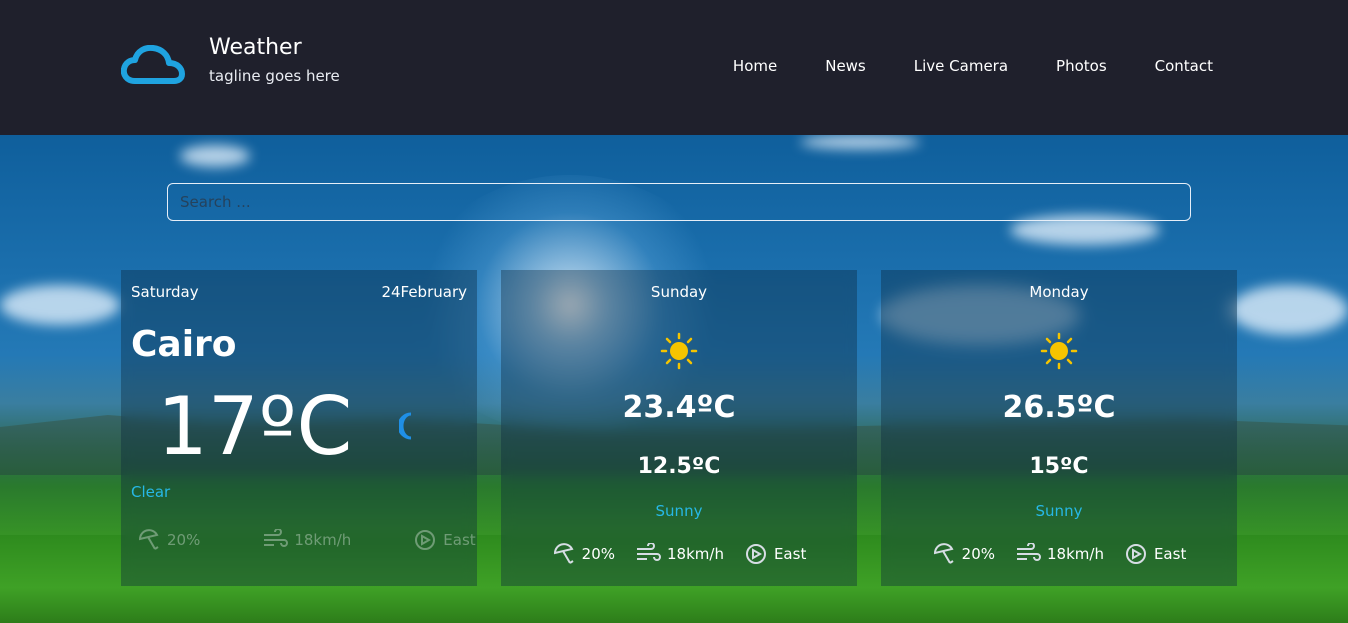 The image size is (1348, 623). What do you see at coordinates (1059, 466) in the screenshot?
I see `min-temperature: 15ºC` at bounding box center [1059, 466].